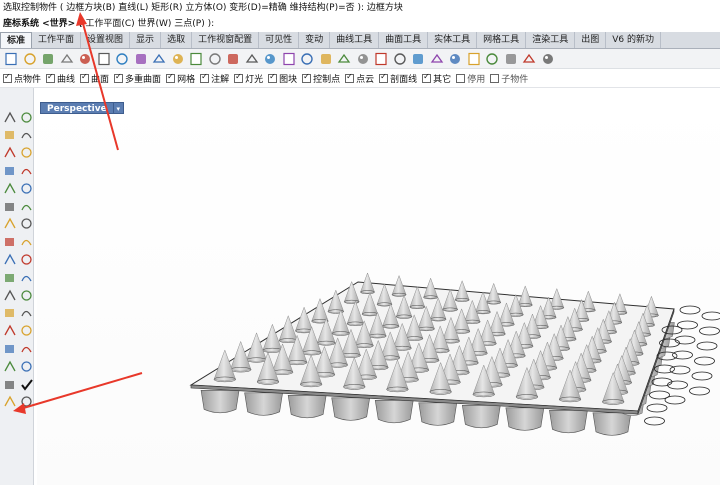 Image resolution: width=720 pixels, height=485 pixels. What do you see at coordinates (30, 59) in the screenshot?
I see `open-icon` at bounding box center [30, 59].